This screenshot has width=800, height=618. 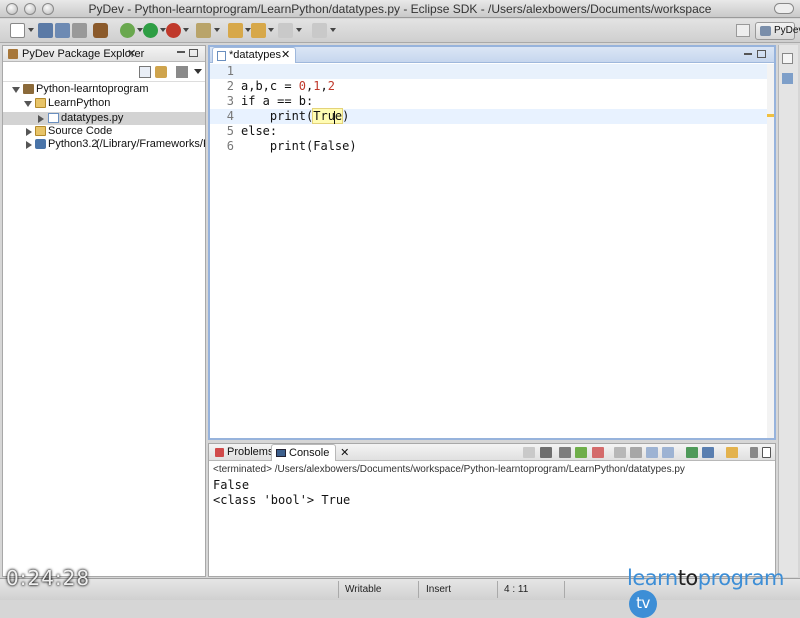 I want to click on console-icon, so click(x=281, y=453).